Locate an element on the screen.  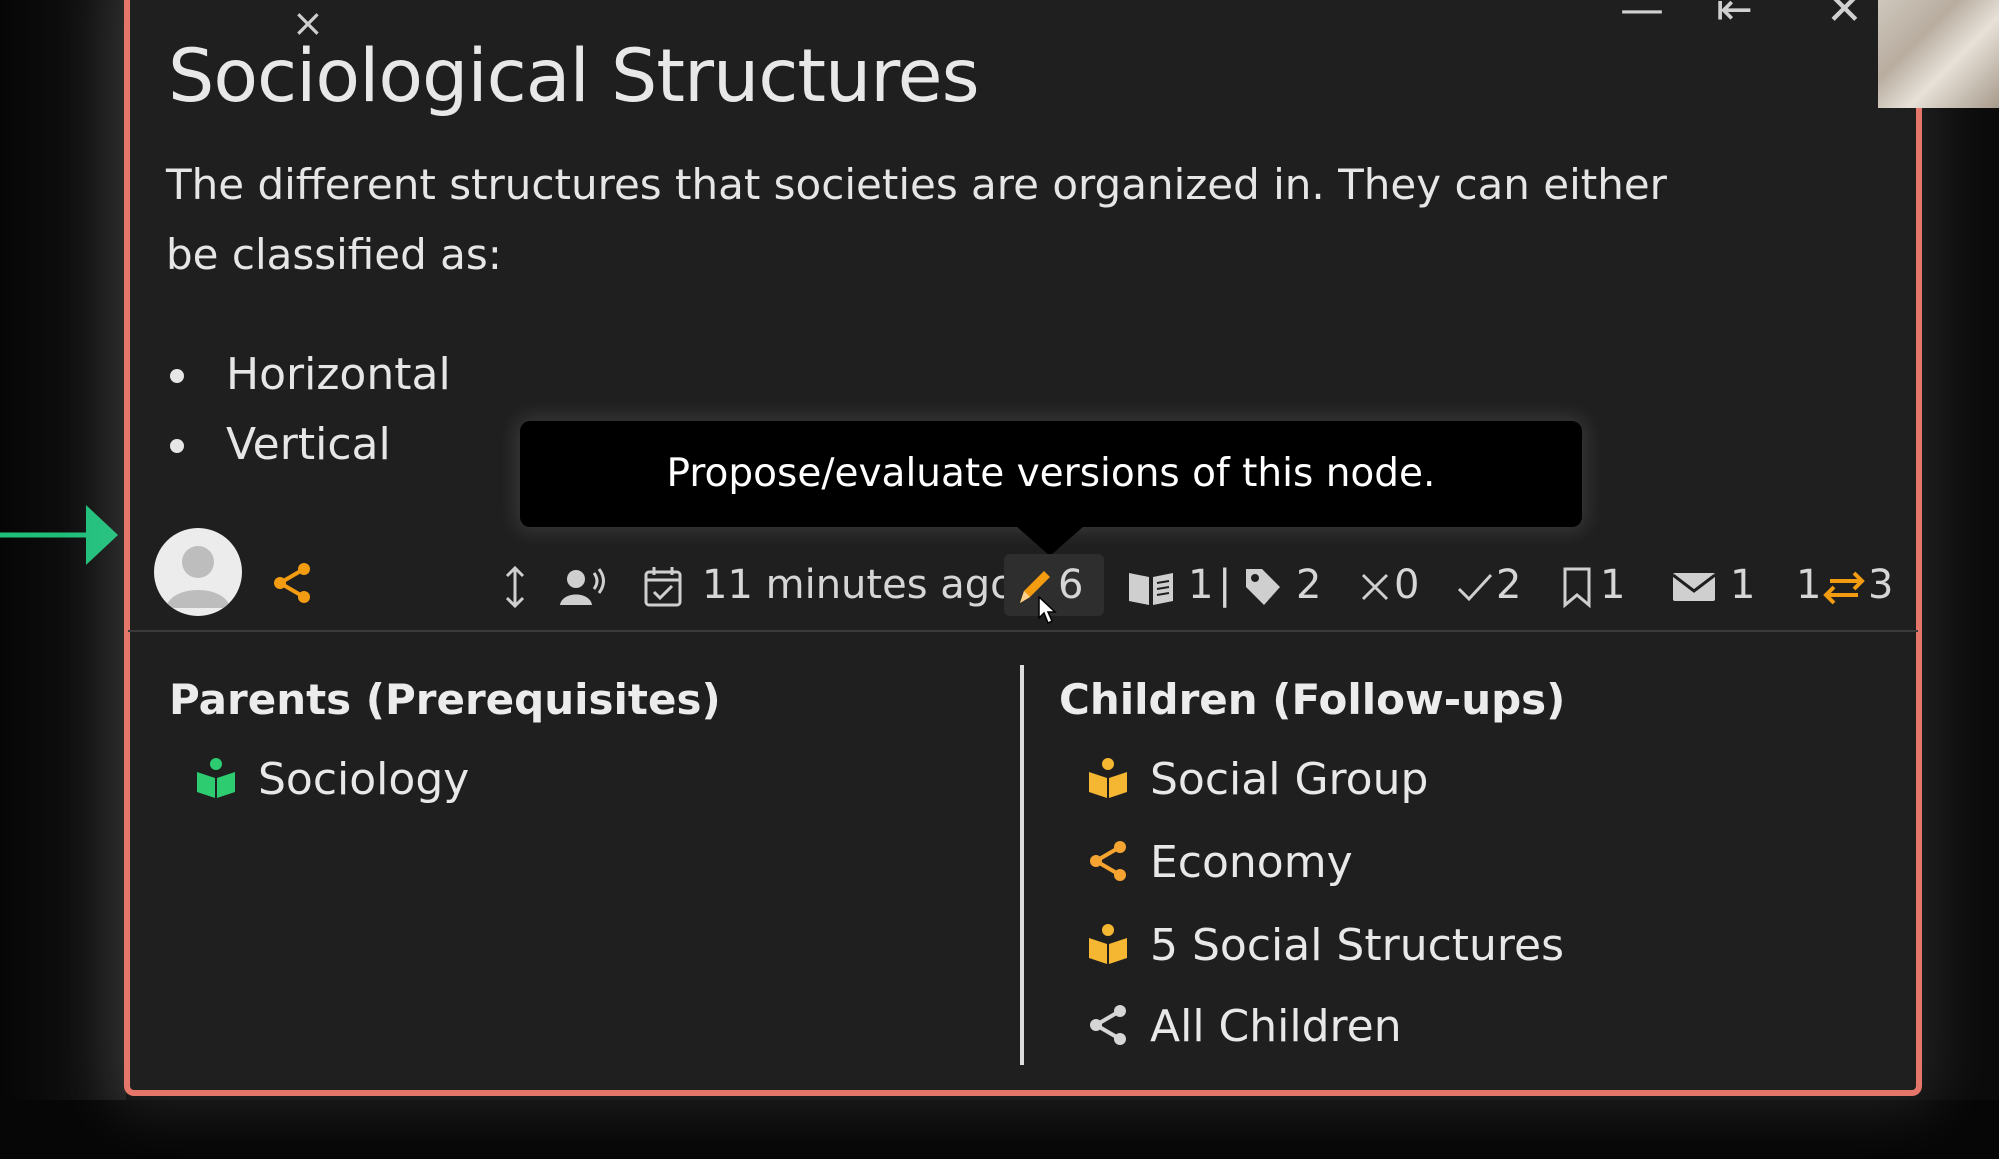
tooltip: Propose/evaluate versions of this node. is located at coordinates (1051, 474).